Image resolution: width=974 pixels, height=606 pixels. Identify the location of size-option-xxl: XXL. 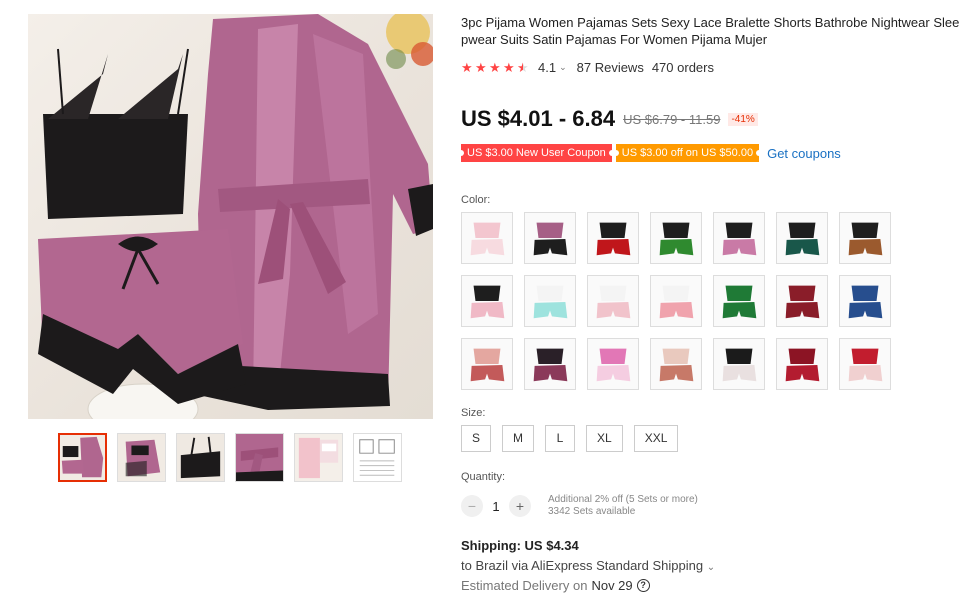
(656, 438).